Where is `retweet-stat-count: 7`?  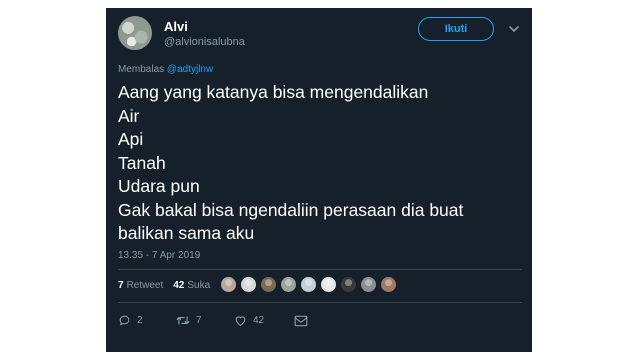 retweet-stat-count: 7 is located at coordinates (121, 285).